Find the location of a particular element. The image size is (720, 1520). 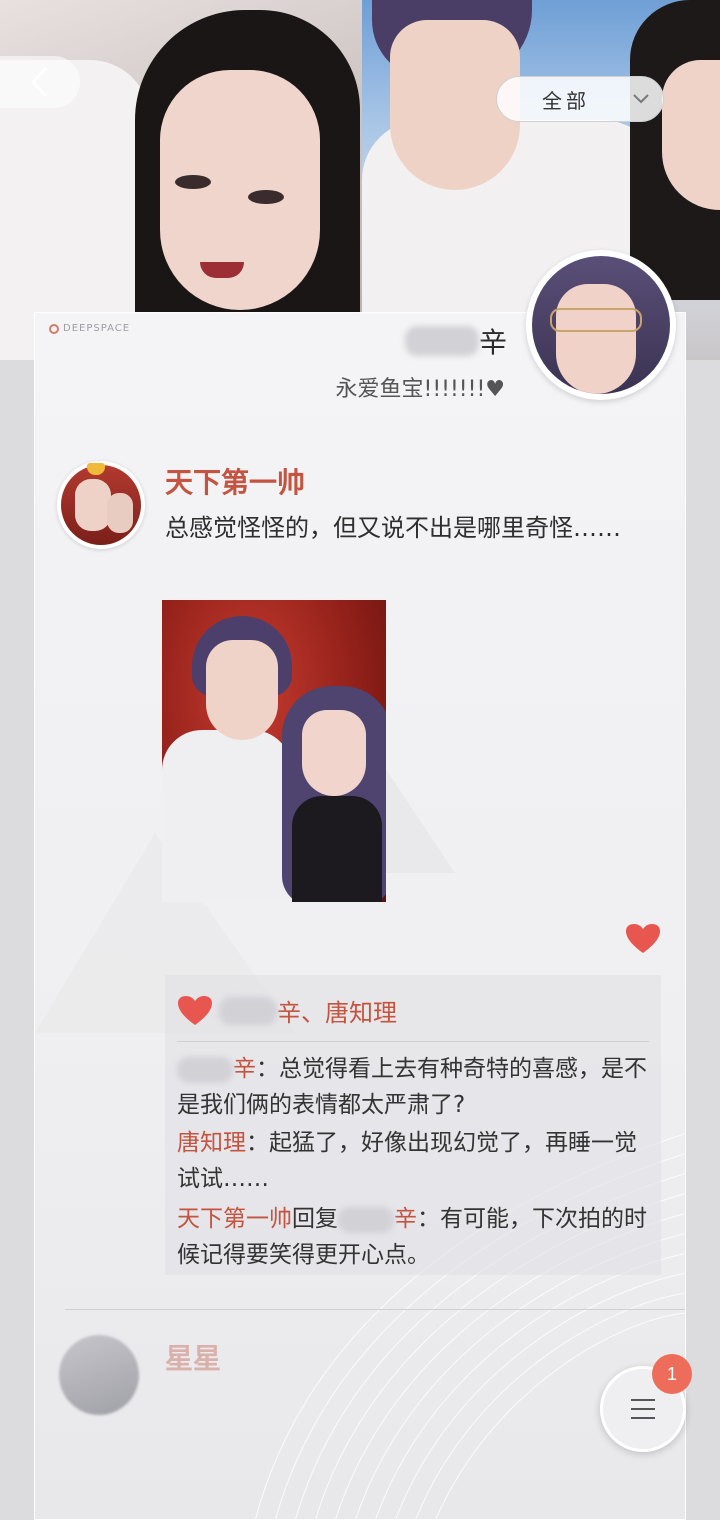

filter-dropdown: 全部 is located at coordinates (580, 99).